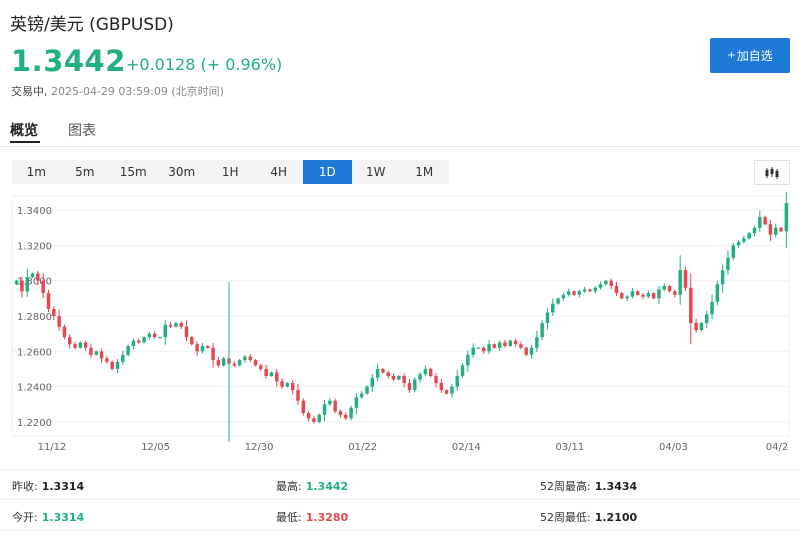 Image resolution: width=800 pixels, height=537 pixels. What do you see at coordinates (29, 91) in the screenshot?
I see `status-label: 交易中,` at bounding box center [29, 91].